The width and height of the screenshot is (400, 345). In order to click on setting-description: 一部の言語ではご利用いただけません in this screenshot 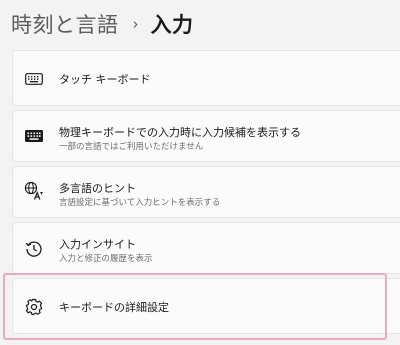, I will do `click(131, 147)`.